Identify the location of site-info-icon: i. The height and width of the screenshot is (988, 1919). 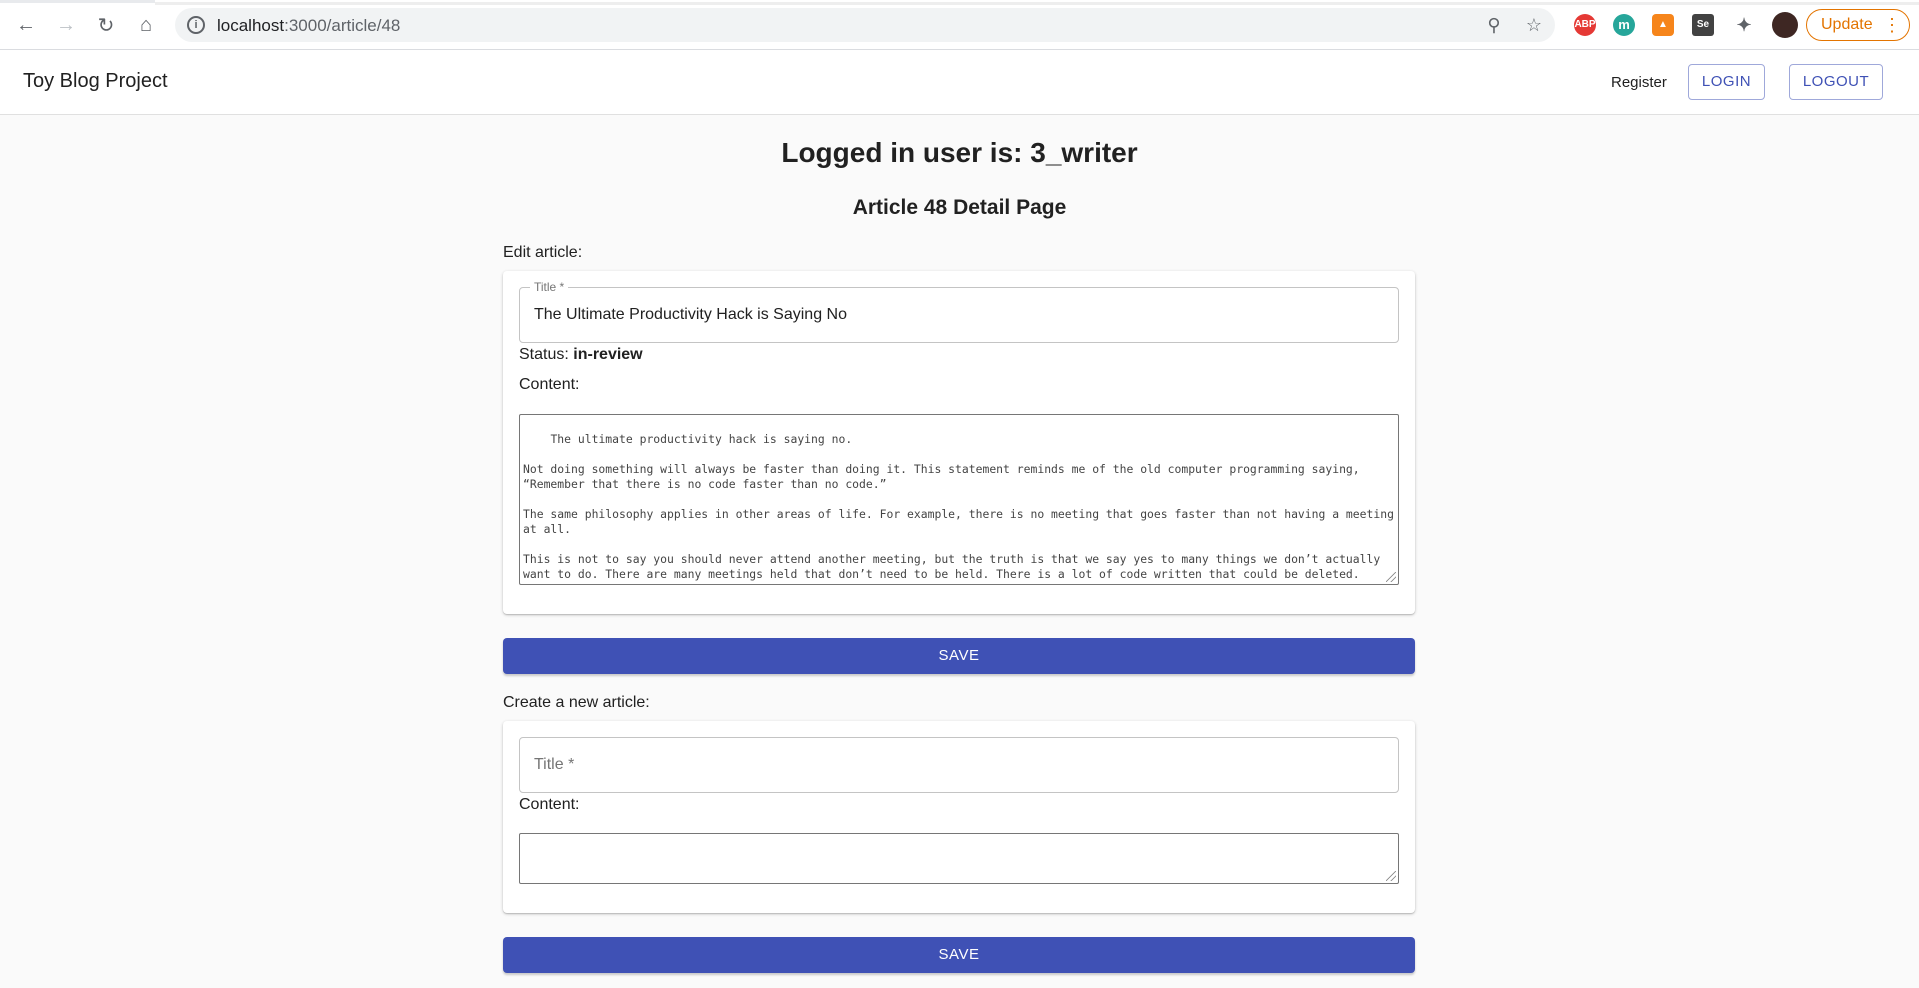
(196, 25).